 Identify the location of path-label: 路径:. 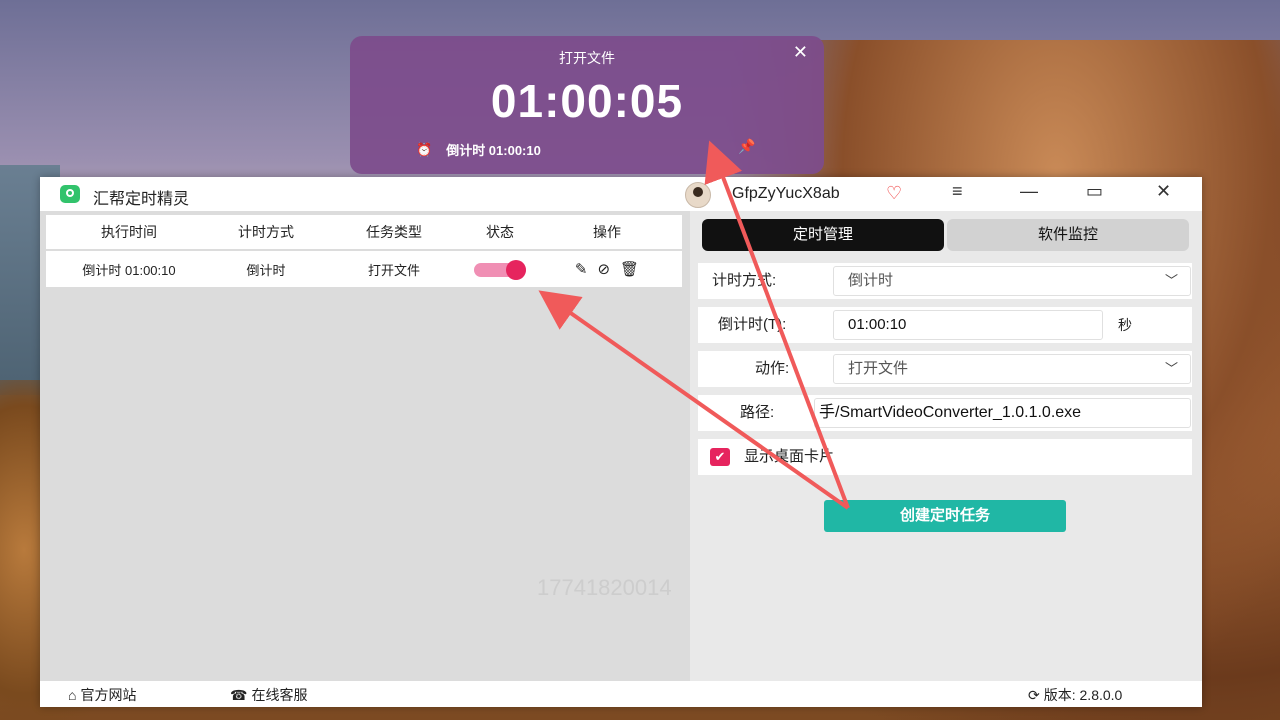
(757, 412).